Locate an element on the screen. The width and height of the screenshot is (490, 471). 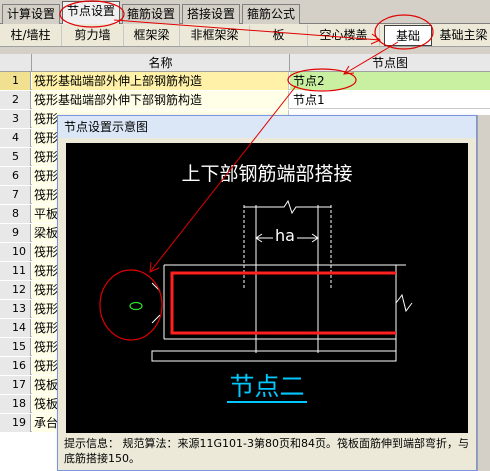
node-column-header: 节点图 is located at coordinates (390, 63).